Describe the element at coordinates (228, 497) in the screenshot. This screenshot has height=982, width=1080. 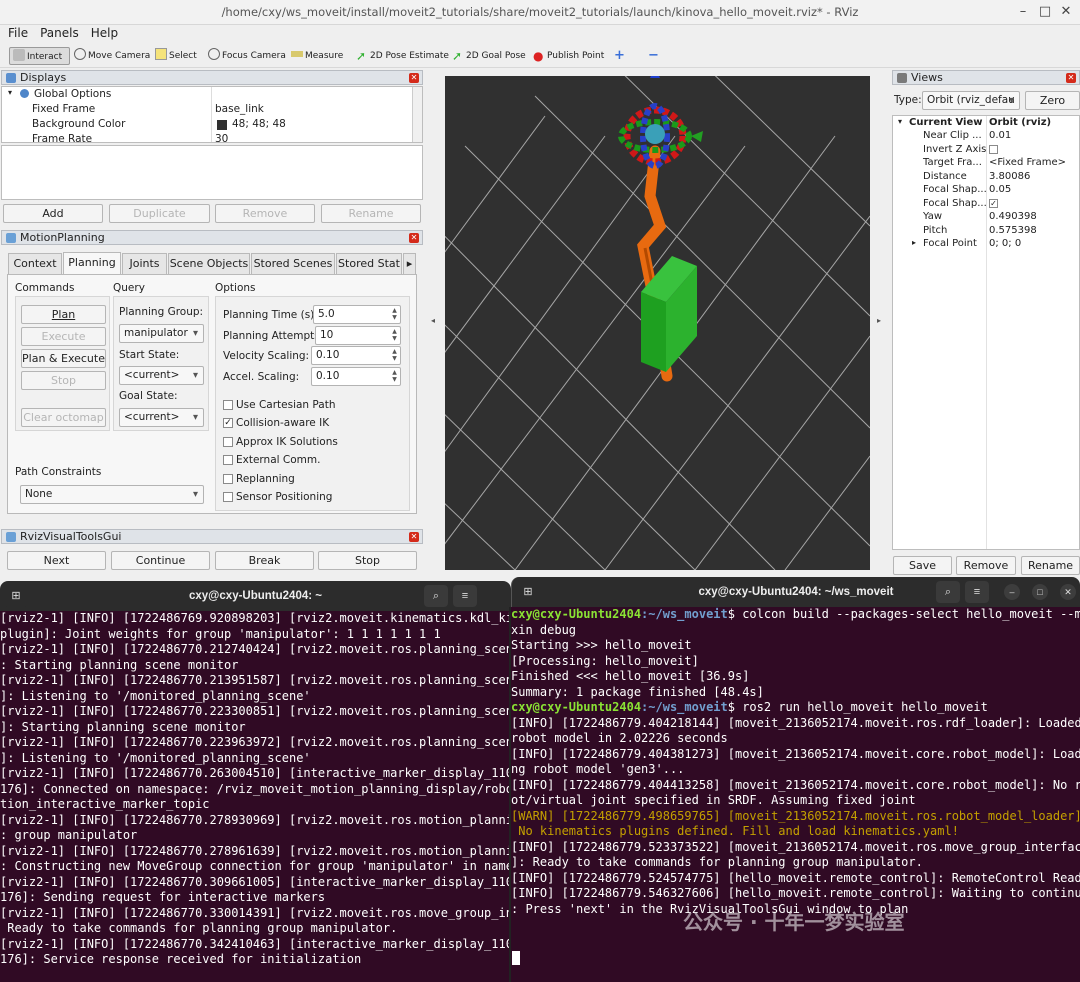
I see `sensor-positioning-checkbox` at that location.